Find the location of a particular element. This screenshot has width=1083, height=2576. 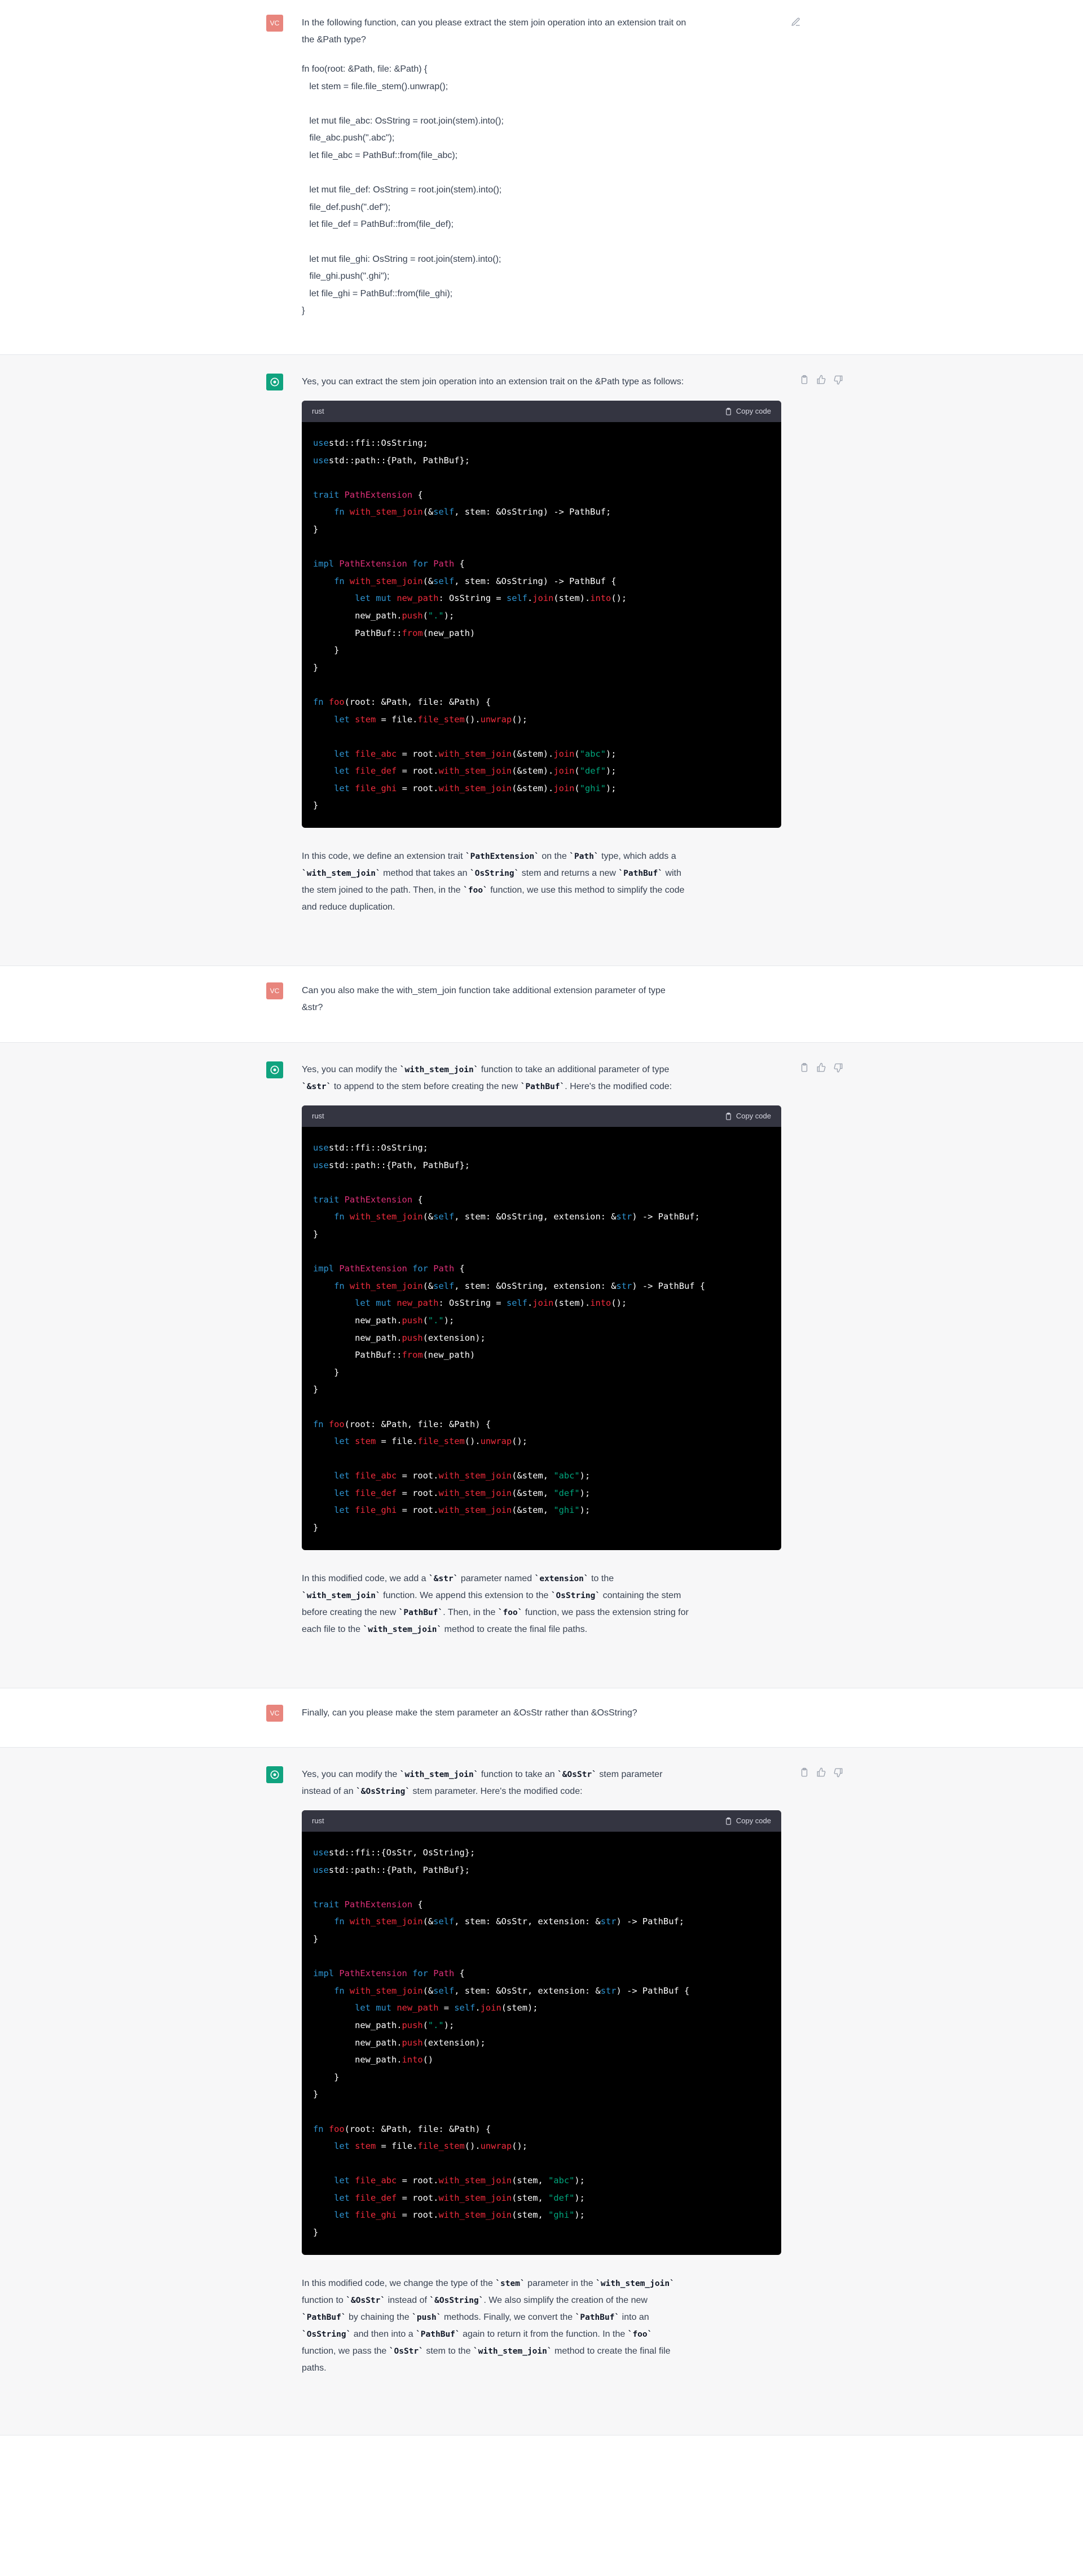

code-token: mut is located at coordinates (384, 598).